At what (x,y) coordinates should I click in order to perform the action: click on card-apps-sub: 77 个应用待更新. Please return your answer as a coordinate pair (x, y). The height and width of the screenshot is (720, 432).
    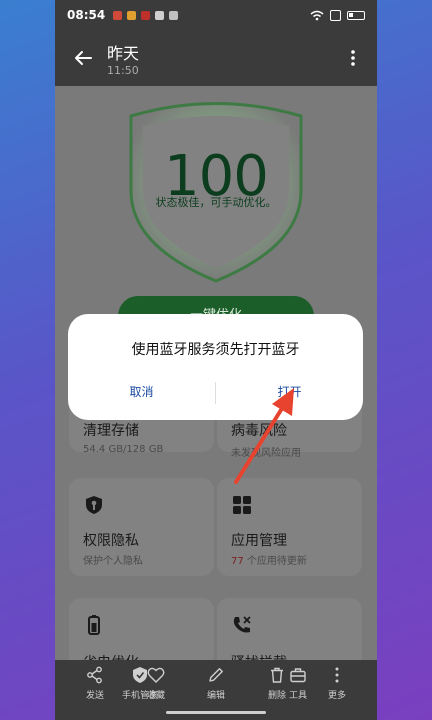
    Looking at the image, I should click on (269, 559).